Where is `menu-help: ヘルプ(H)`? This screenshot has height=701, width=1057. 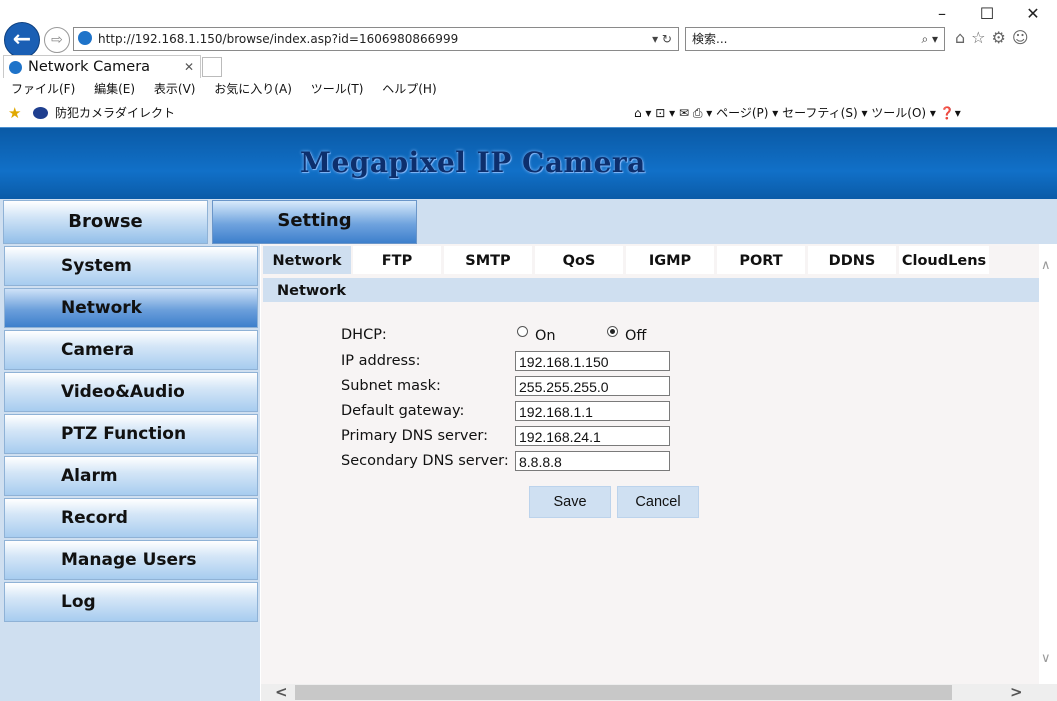
menu-help: ヘルプ(H) is located at coordinates (409, 89).